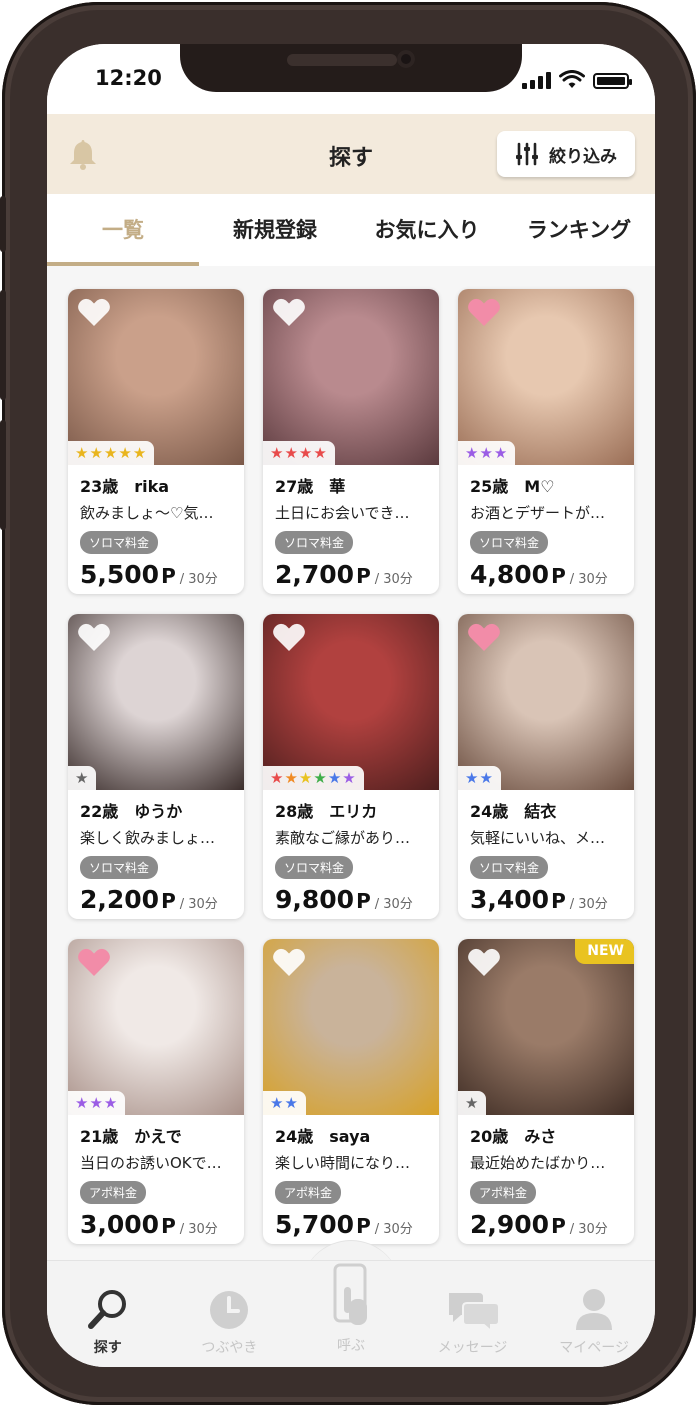 The image size is (700, 1409). Describe the element at coordinates (156, 1091) in the screenshot. I see `cast-card: ★ ★ ★ 21歳 かえで 当日のお誘いOKで… アポ料金 3,000 P/ 30分` at that location.